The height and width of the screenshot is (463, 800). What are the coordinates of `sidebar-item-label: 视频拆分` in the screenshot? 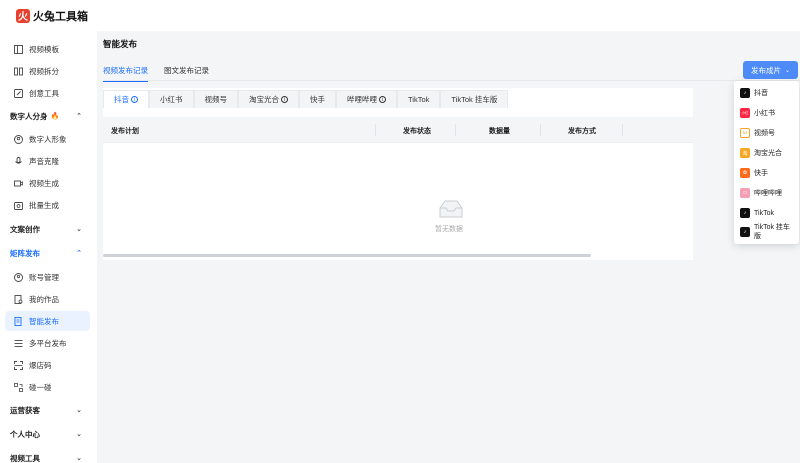 It's located at (44, 71).